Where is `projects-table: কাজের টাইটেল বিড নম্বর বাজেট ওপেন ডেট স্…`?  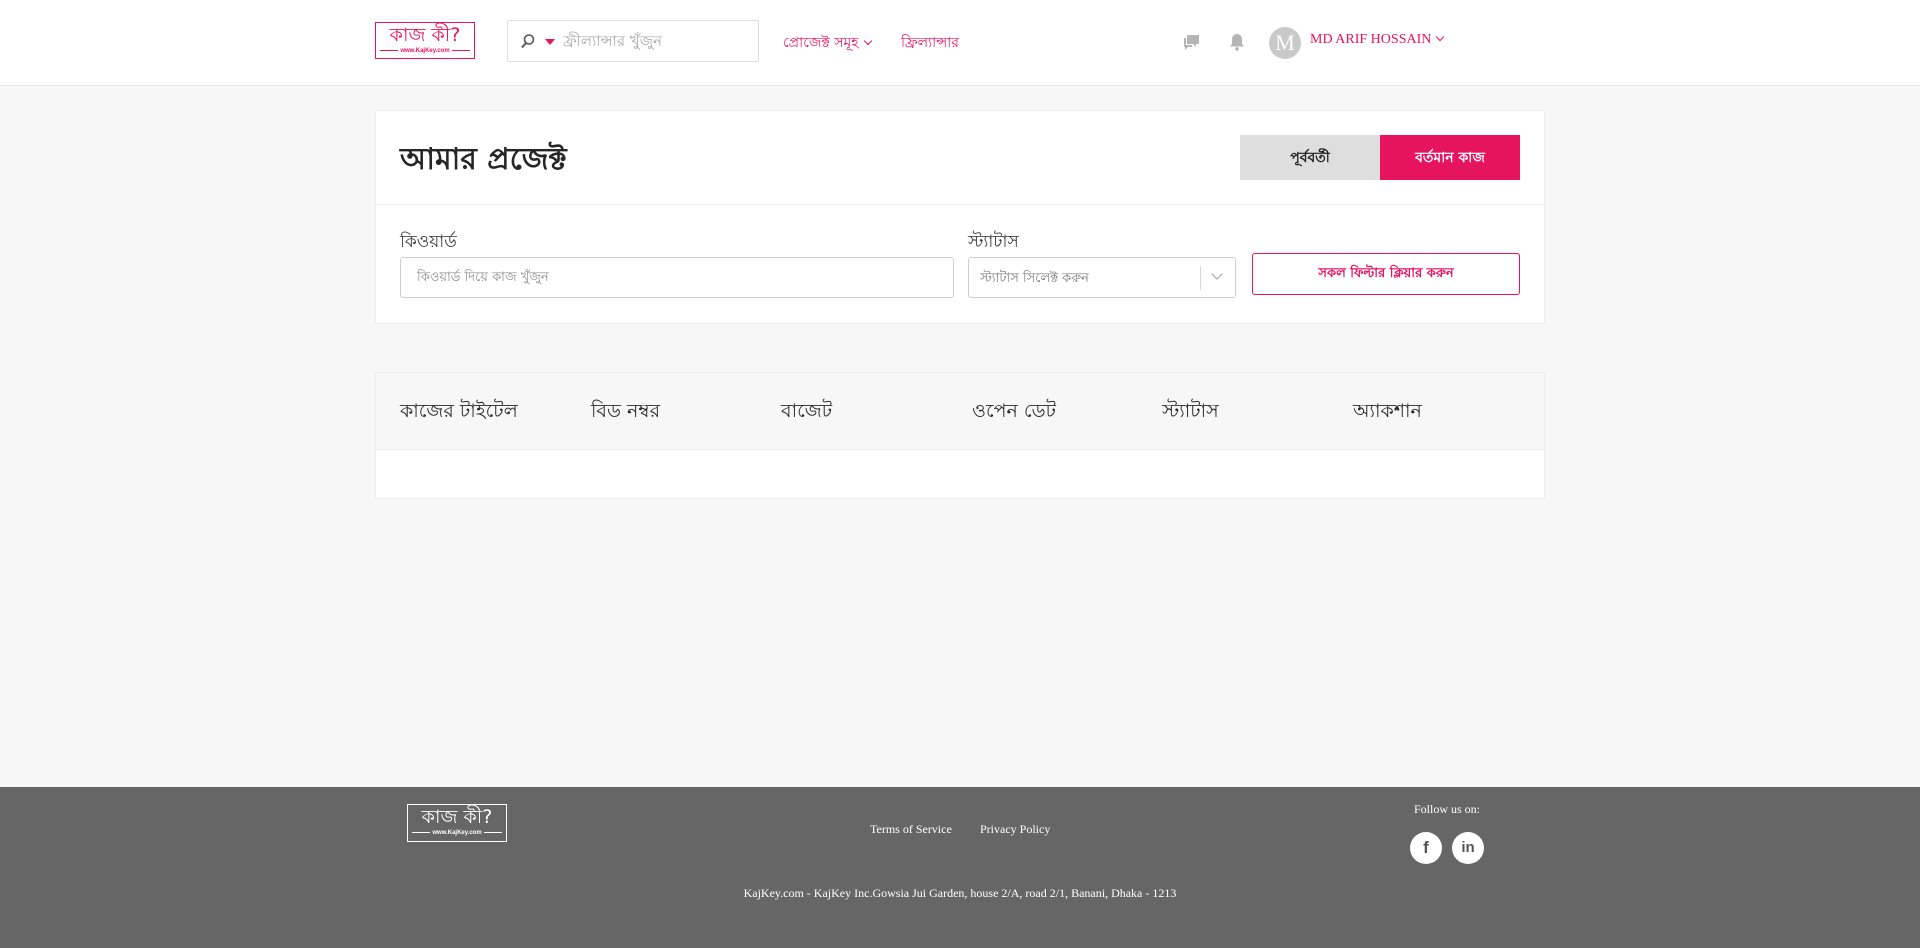
projects-table: কাজের টাইটেল বিড নম্বর বাজেট ওপেন ডেট স্… is located at coordinates (960, 435).